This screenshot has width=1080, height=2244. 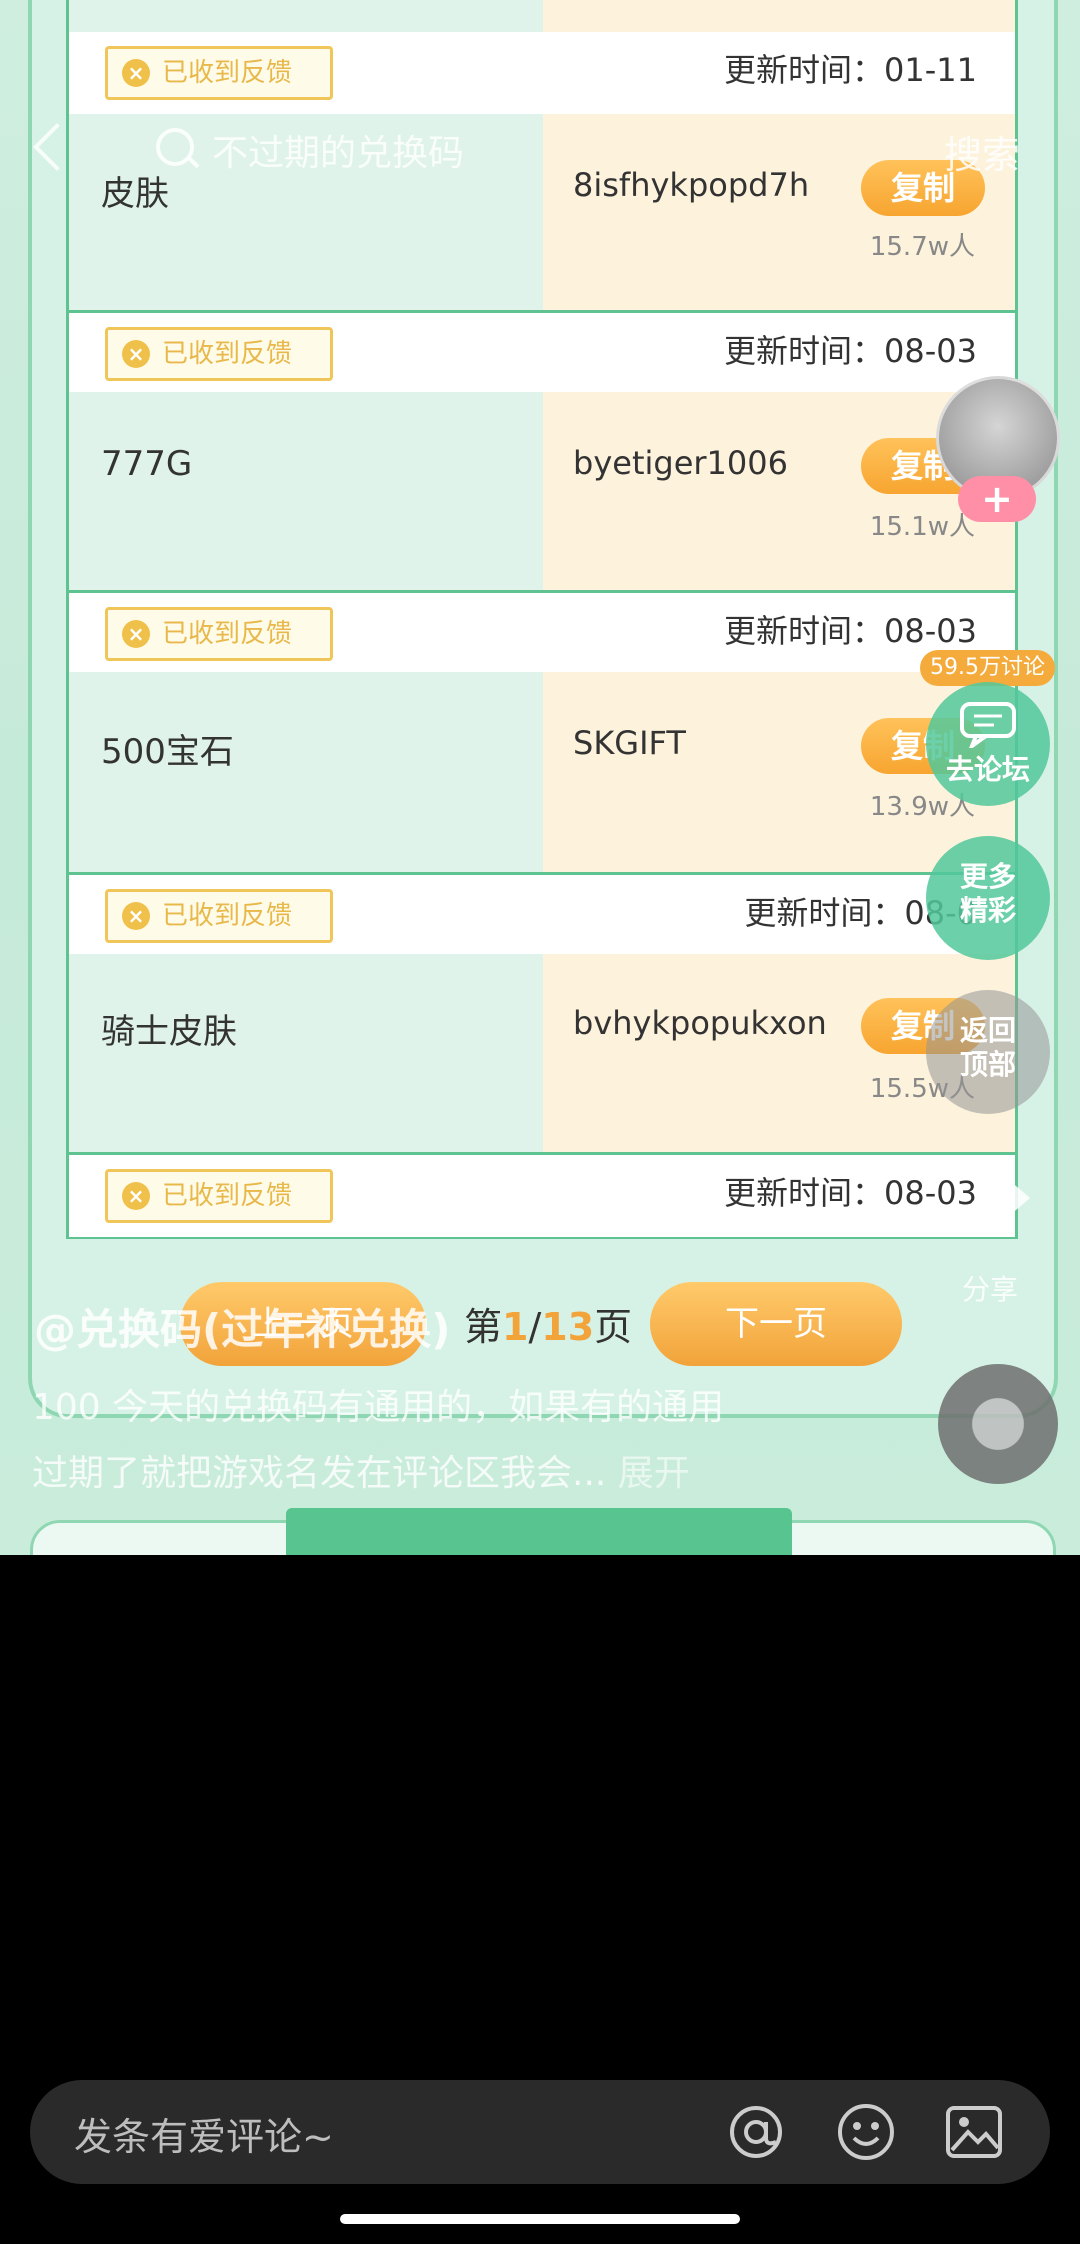 I want to click on row-footer: × 已收到反馈 更新时间：01-11, so click(x=542, y=73).